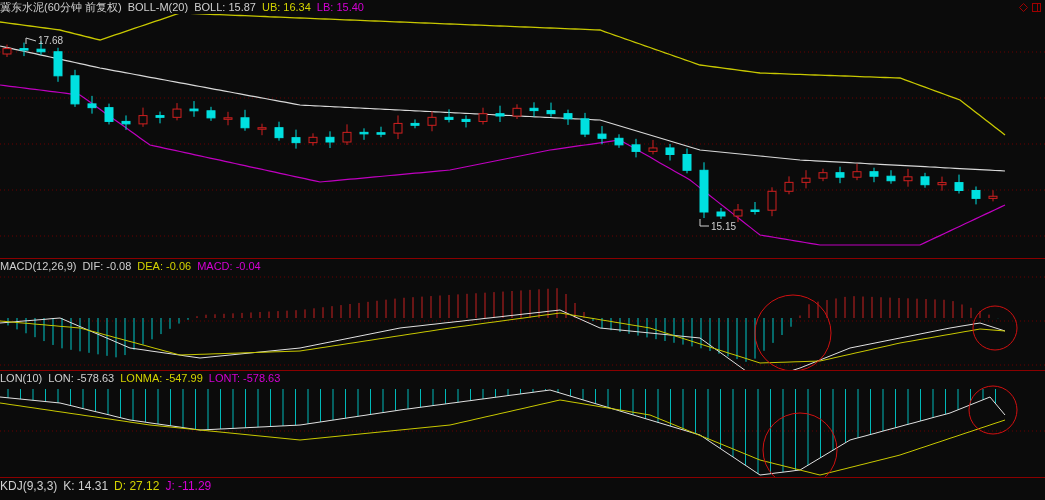 The image size is (1045, 500). I want to click on indicator-value: LON(10), so click(21, 378).